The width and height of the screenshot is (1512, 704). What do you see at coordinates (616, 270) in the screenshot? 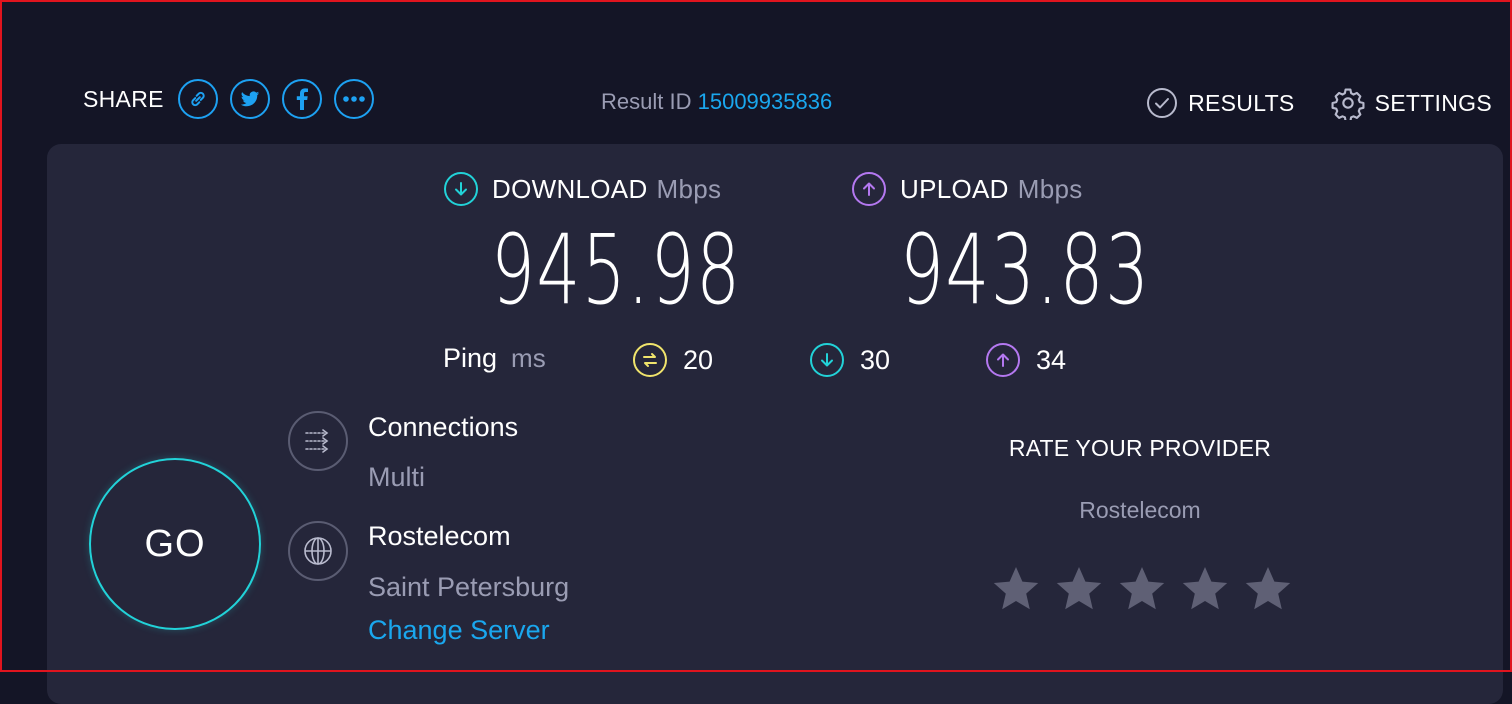
I see `download-value: 945.98` at bounding box center [616, 270].